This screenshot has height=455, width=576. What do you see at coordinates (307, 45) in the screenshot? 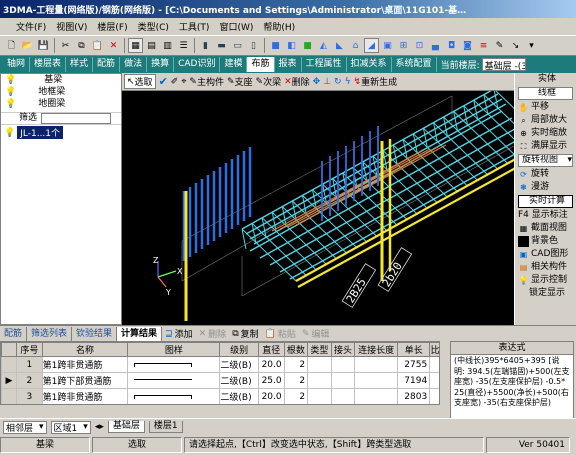
I see `green-square-icon: ■` at bounding box center [307, 45].